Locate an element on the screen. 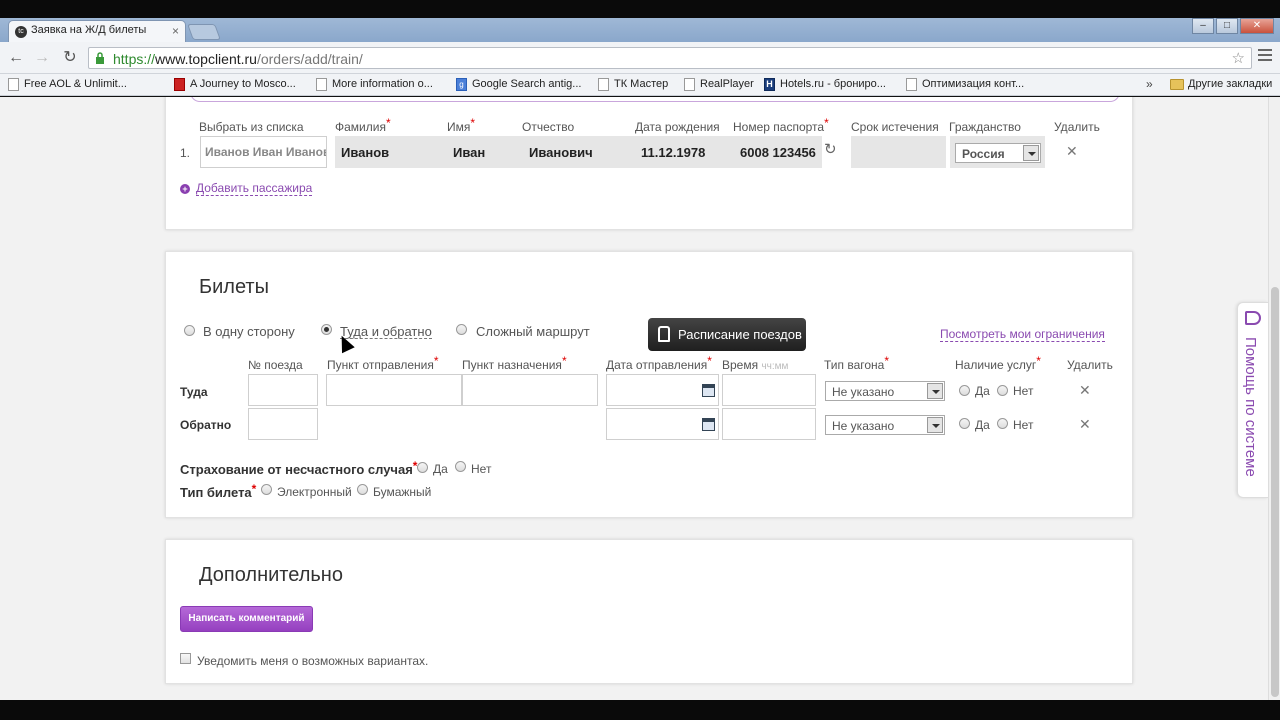  car-type-select-there: Не указано is located at coordinates (885, 391).